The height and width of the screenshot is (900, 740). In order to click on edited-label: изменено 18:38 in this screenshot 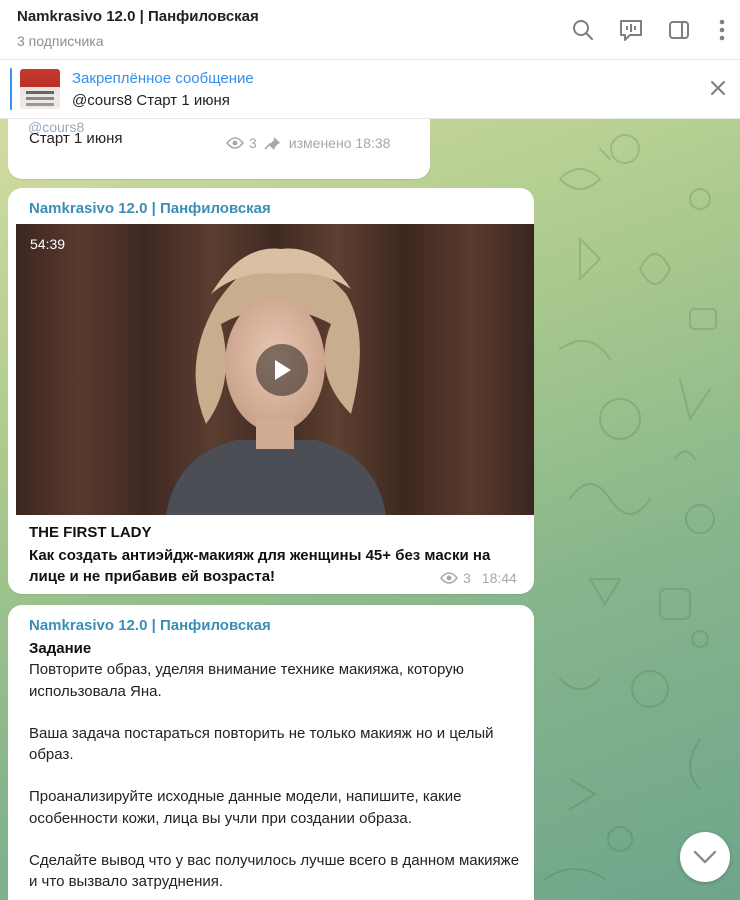, I will do `click(339, 143)`.